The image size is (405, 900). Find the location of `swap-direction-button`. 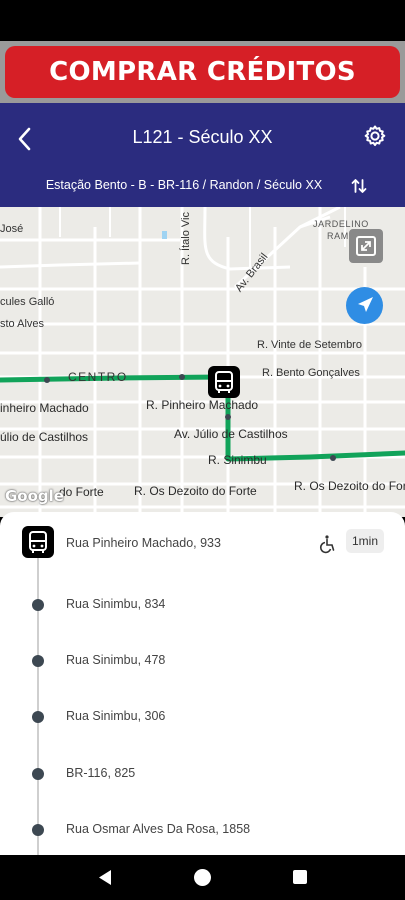

swap-direction-button is located at coordinates (359, 186).